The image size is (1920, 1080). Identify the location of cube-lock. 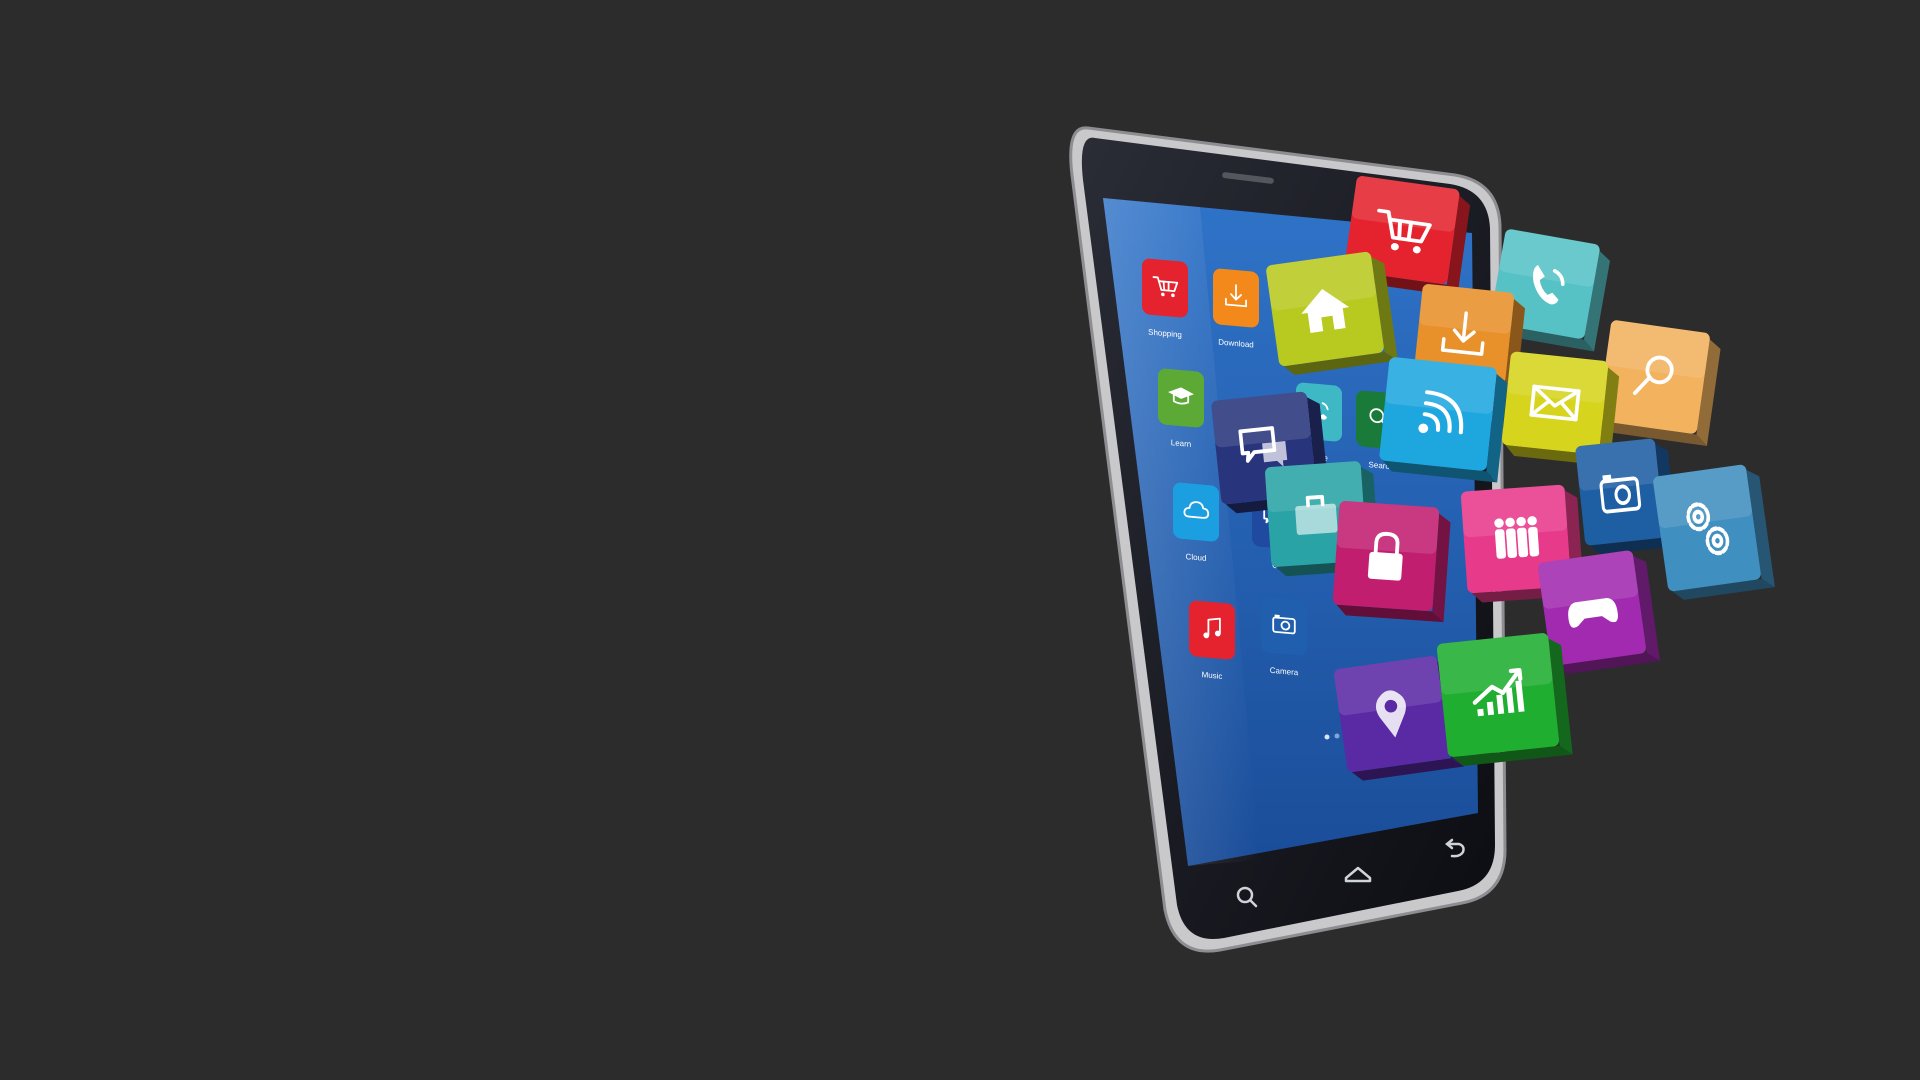
(1391, 562).